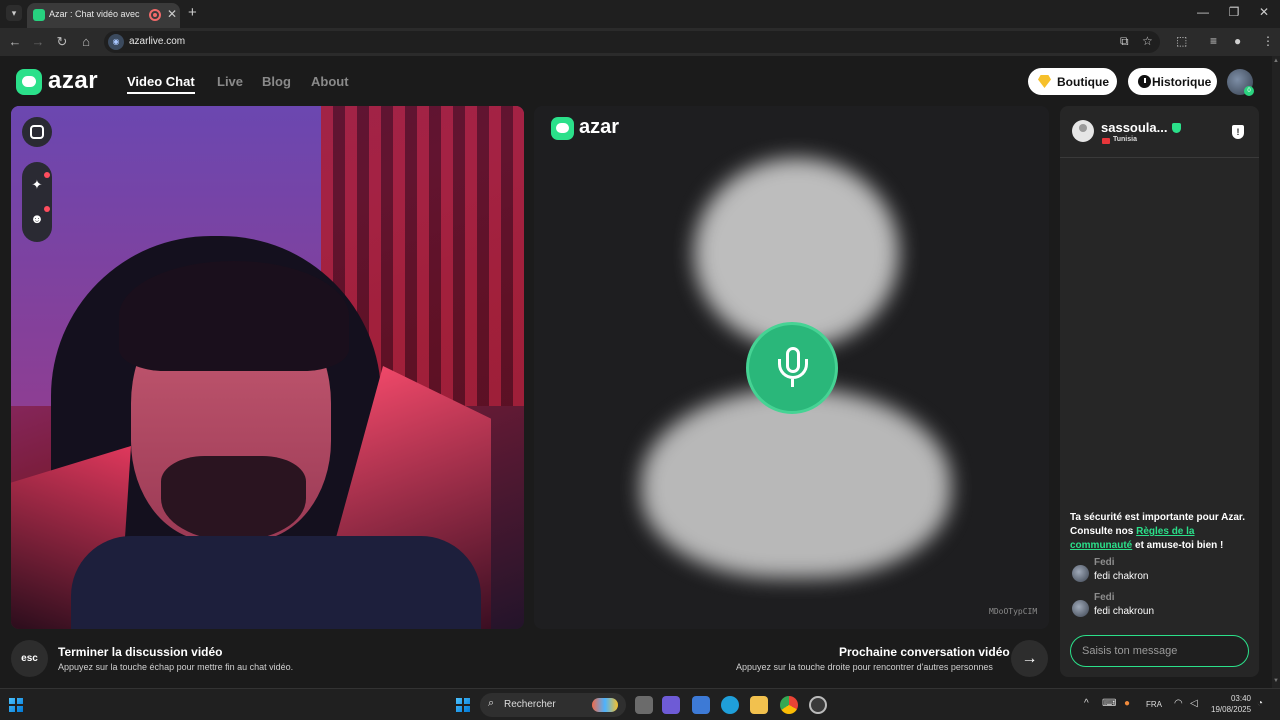  I want to click on window-close-icon: ✕, so click(1264, 12).